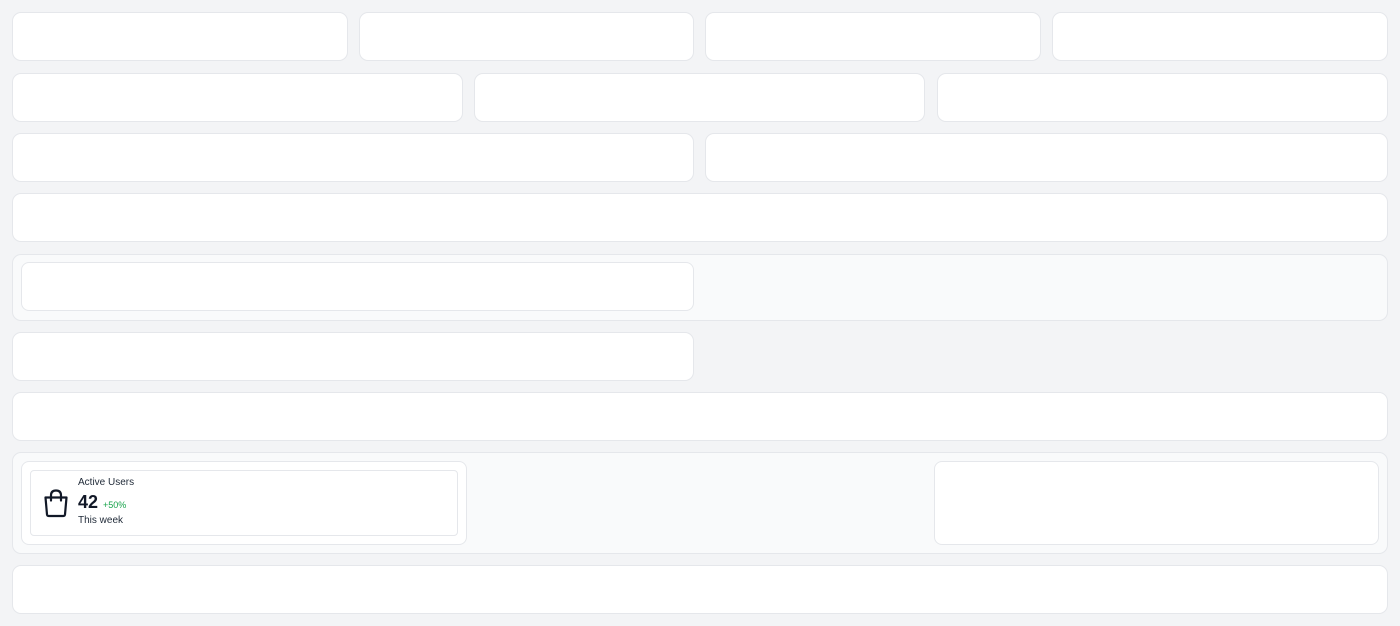 This screenshot has width=1400, height=626. I want to click on stat-card-active-users: Active Users 42 +50% This week, so click(244, 503).